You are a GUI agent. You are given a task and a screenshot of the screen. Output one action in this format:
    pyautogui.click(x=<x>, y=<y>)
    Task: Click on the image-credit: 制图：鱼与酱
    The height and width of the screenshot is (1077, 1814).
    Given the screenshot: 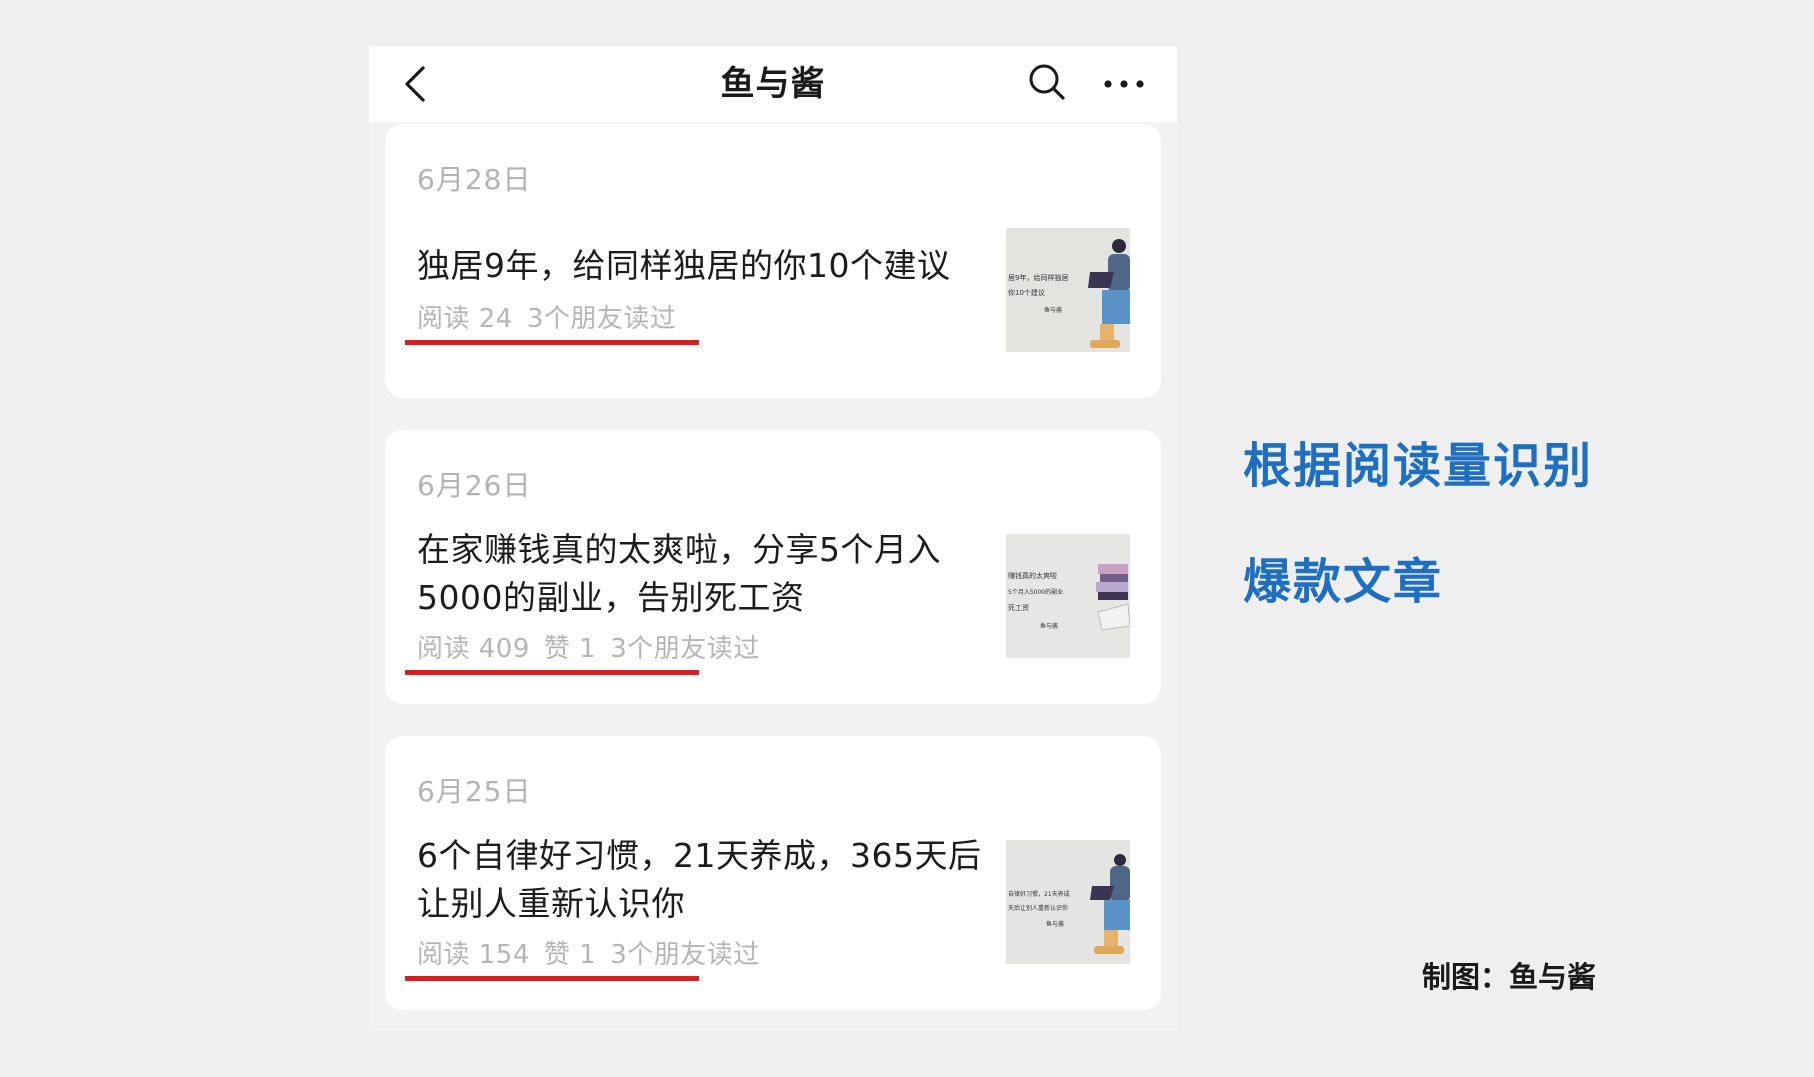 What is the action you would take?
    pyautogui.click(x=1509, y=977)
    